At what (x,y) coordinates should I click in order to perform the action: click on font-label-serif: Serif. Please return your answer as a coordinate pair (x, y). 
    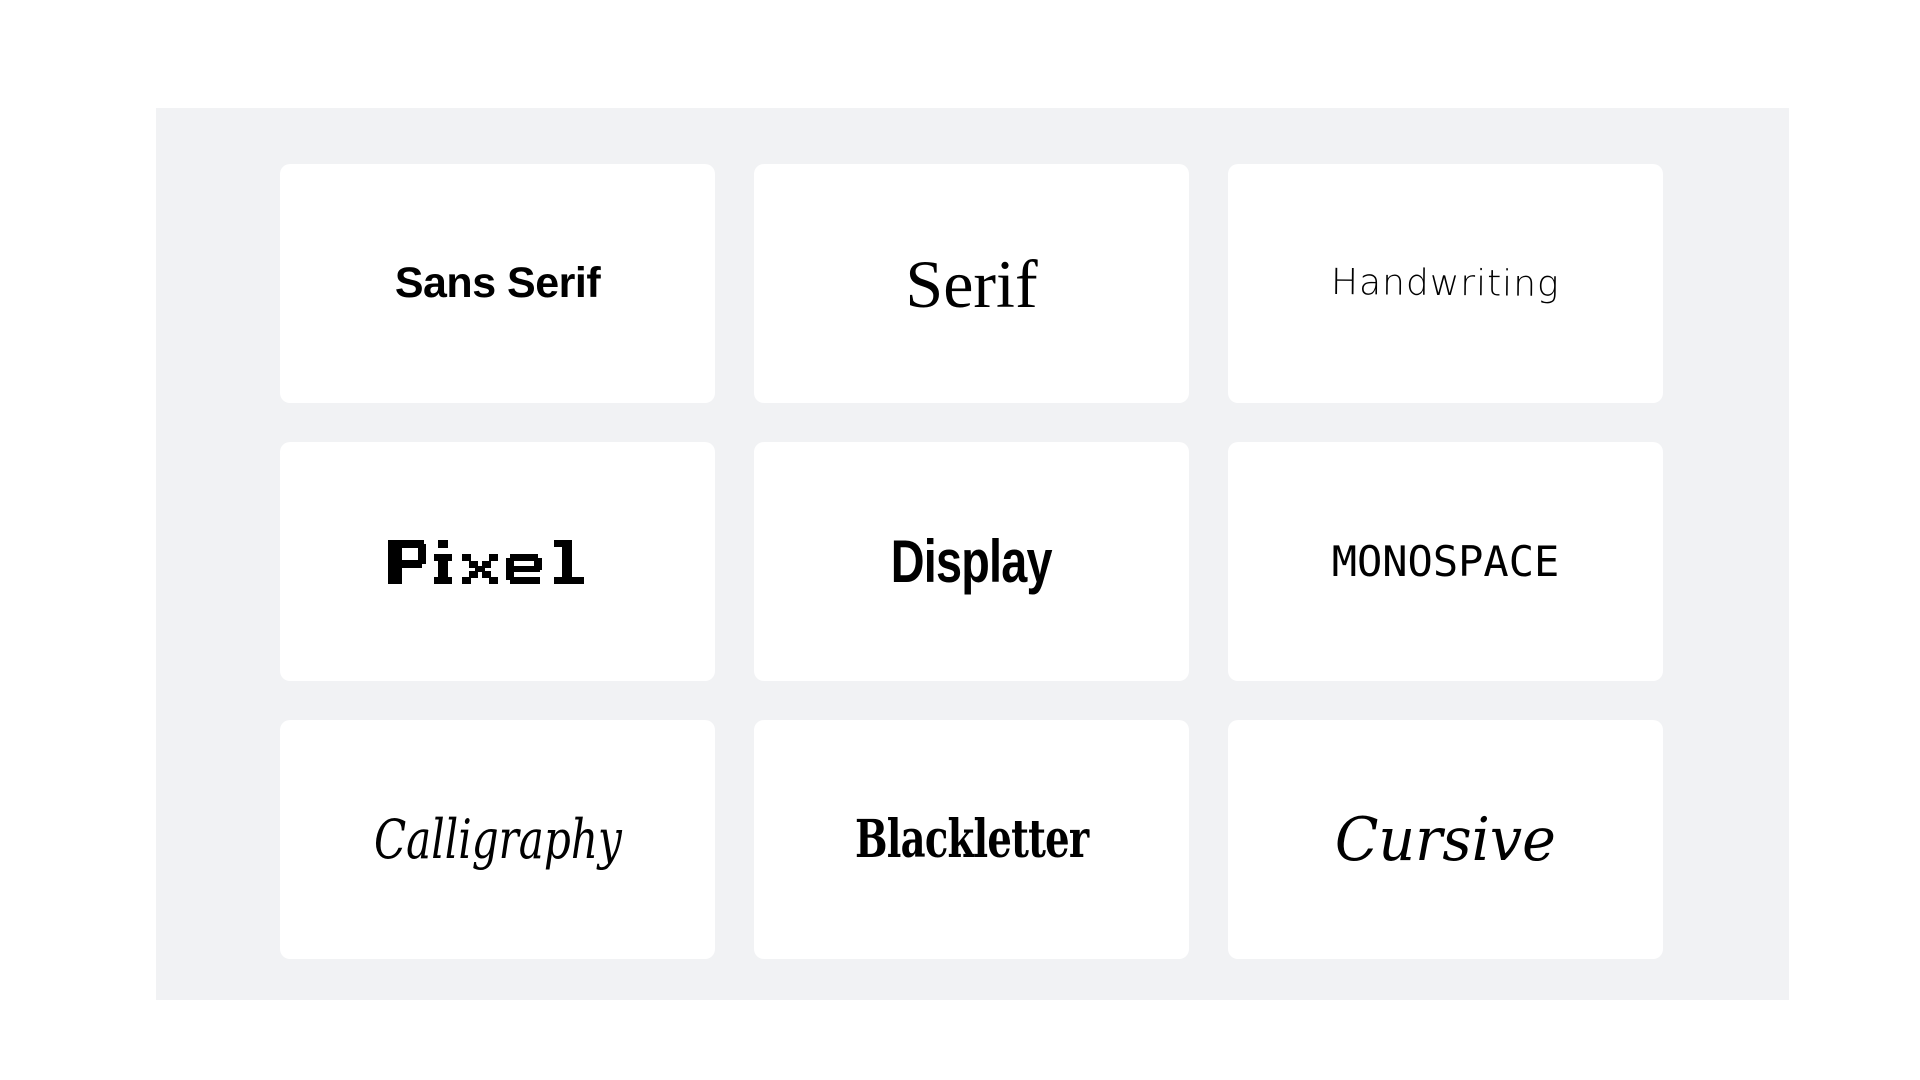
    Looking at the image, I should click on (971, 283).